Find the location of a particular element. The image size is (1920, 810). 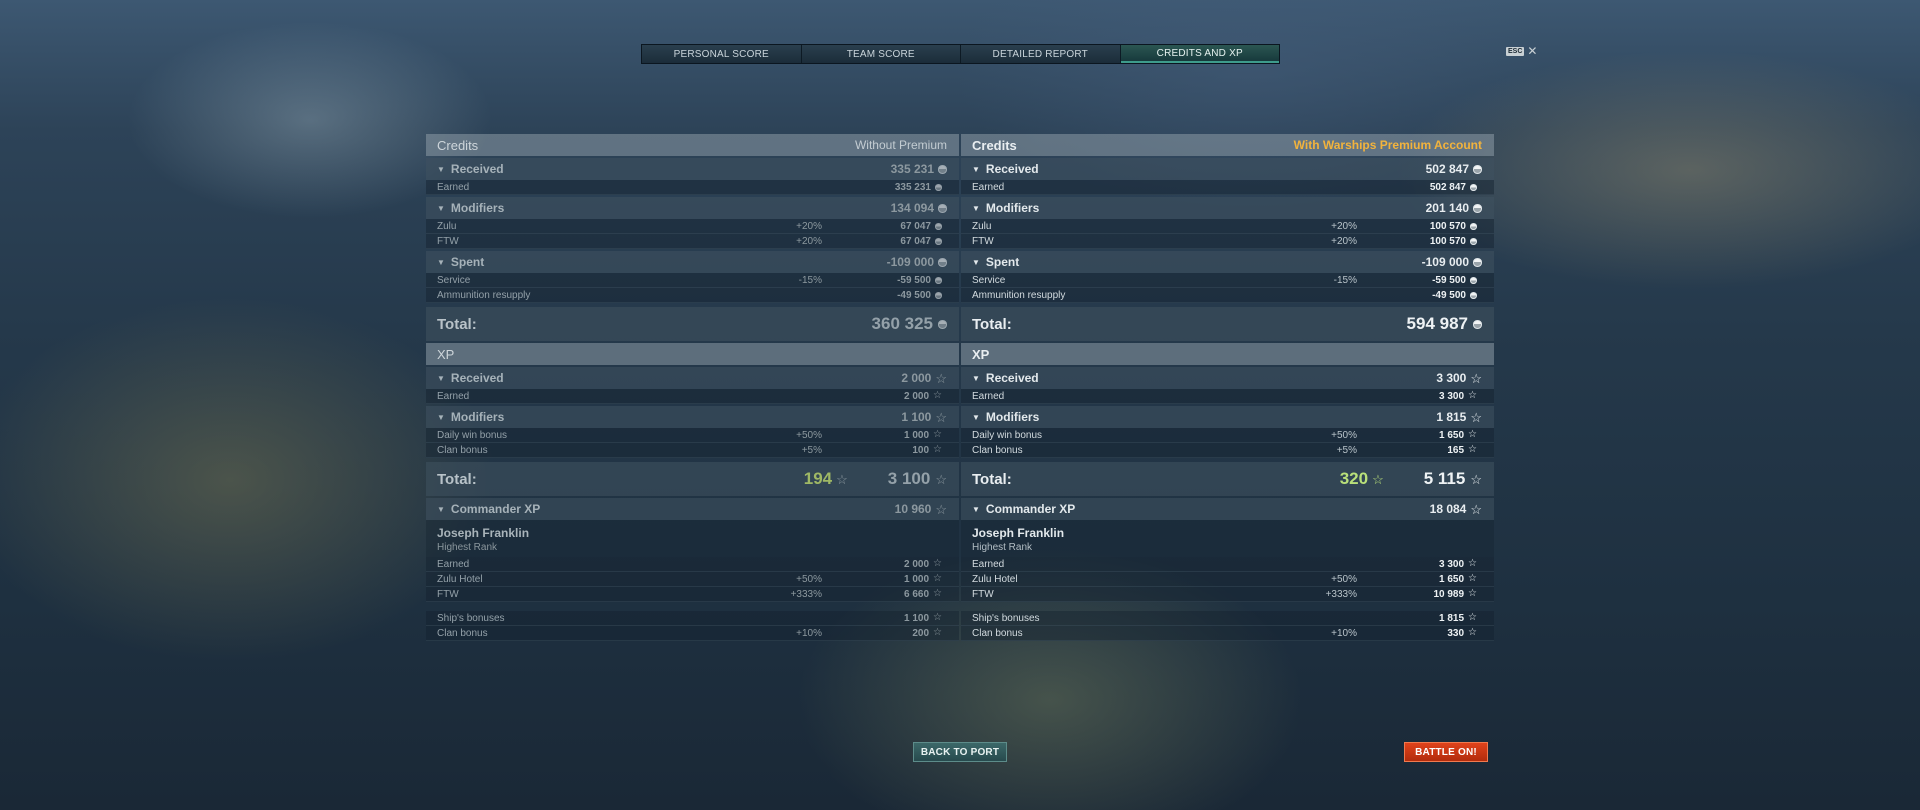

row-label: Earned is located at coordinates (453, 187).